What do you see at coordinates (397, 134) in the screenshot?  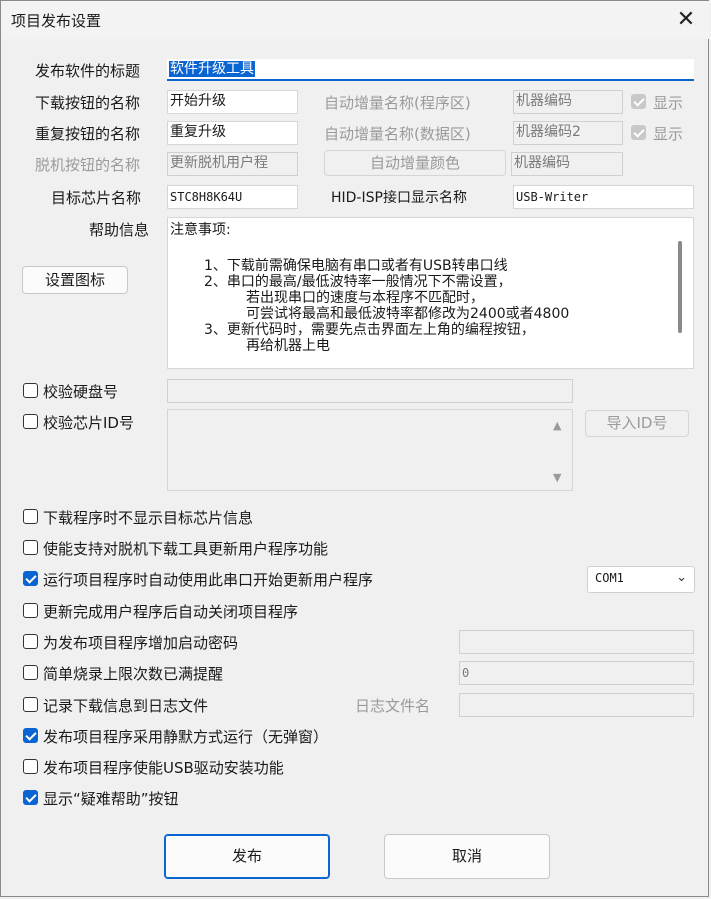 I see `auto-increment-data-label: 自动增量名称(数据区)` at bounding box center [397, 134].